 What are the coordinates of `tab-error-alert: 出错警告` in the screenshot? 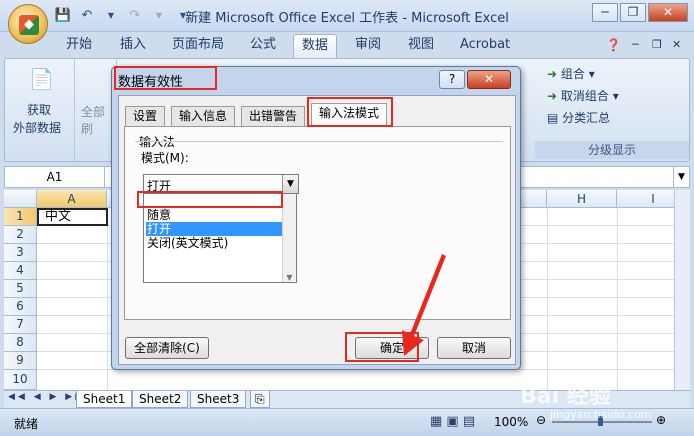 It's located at (273, 116).